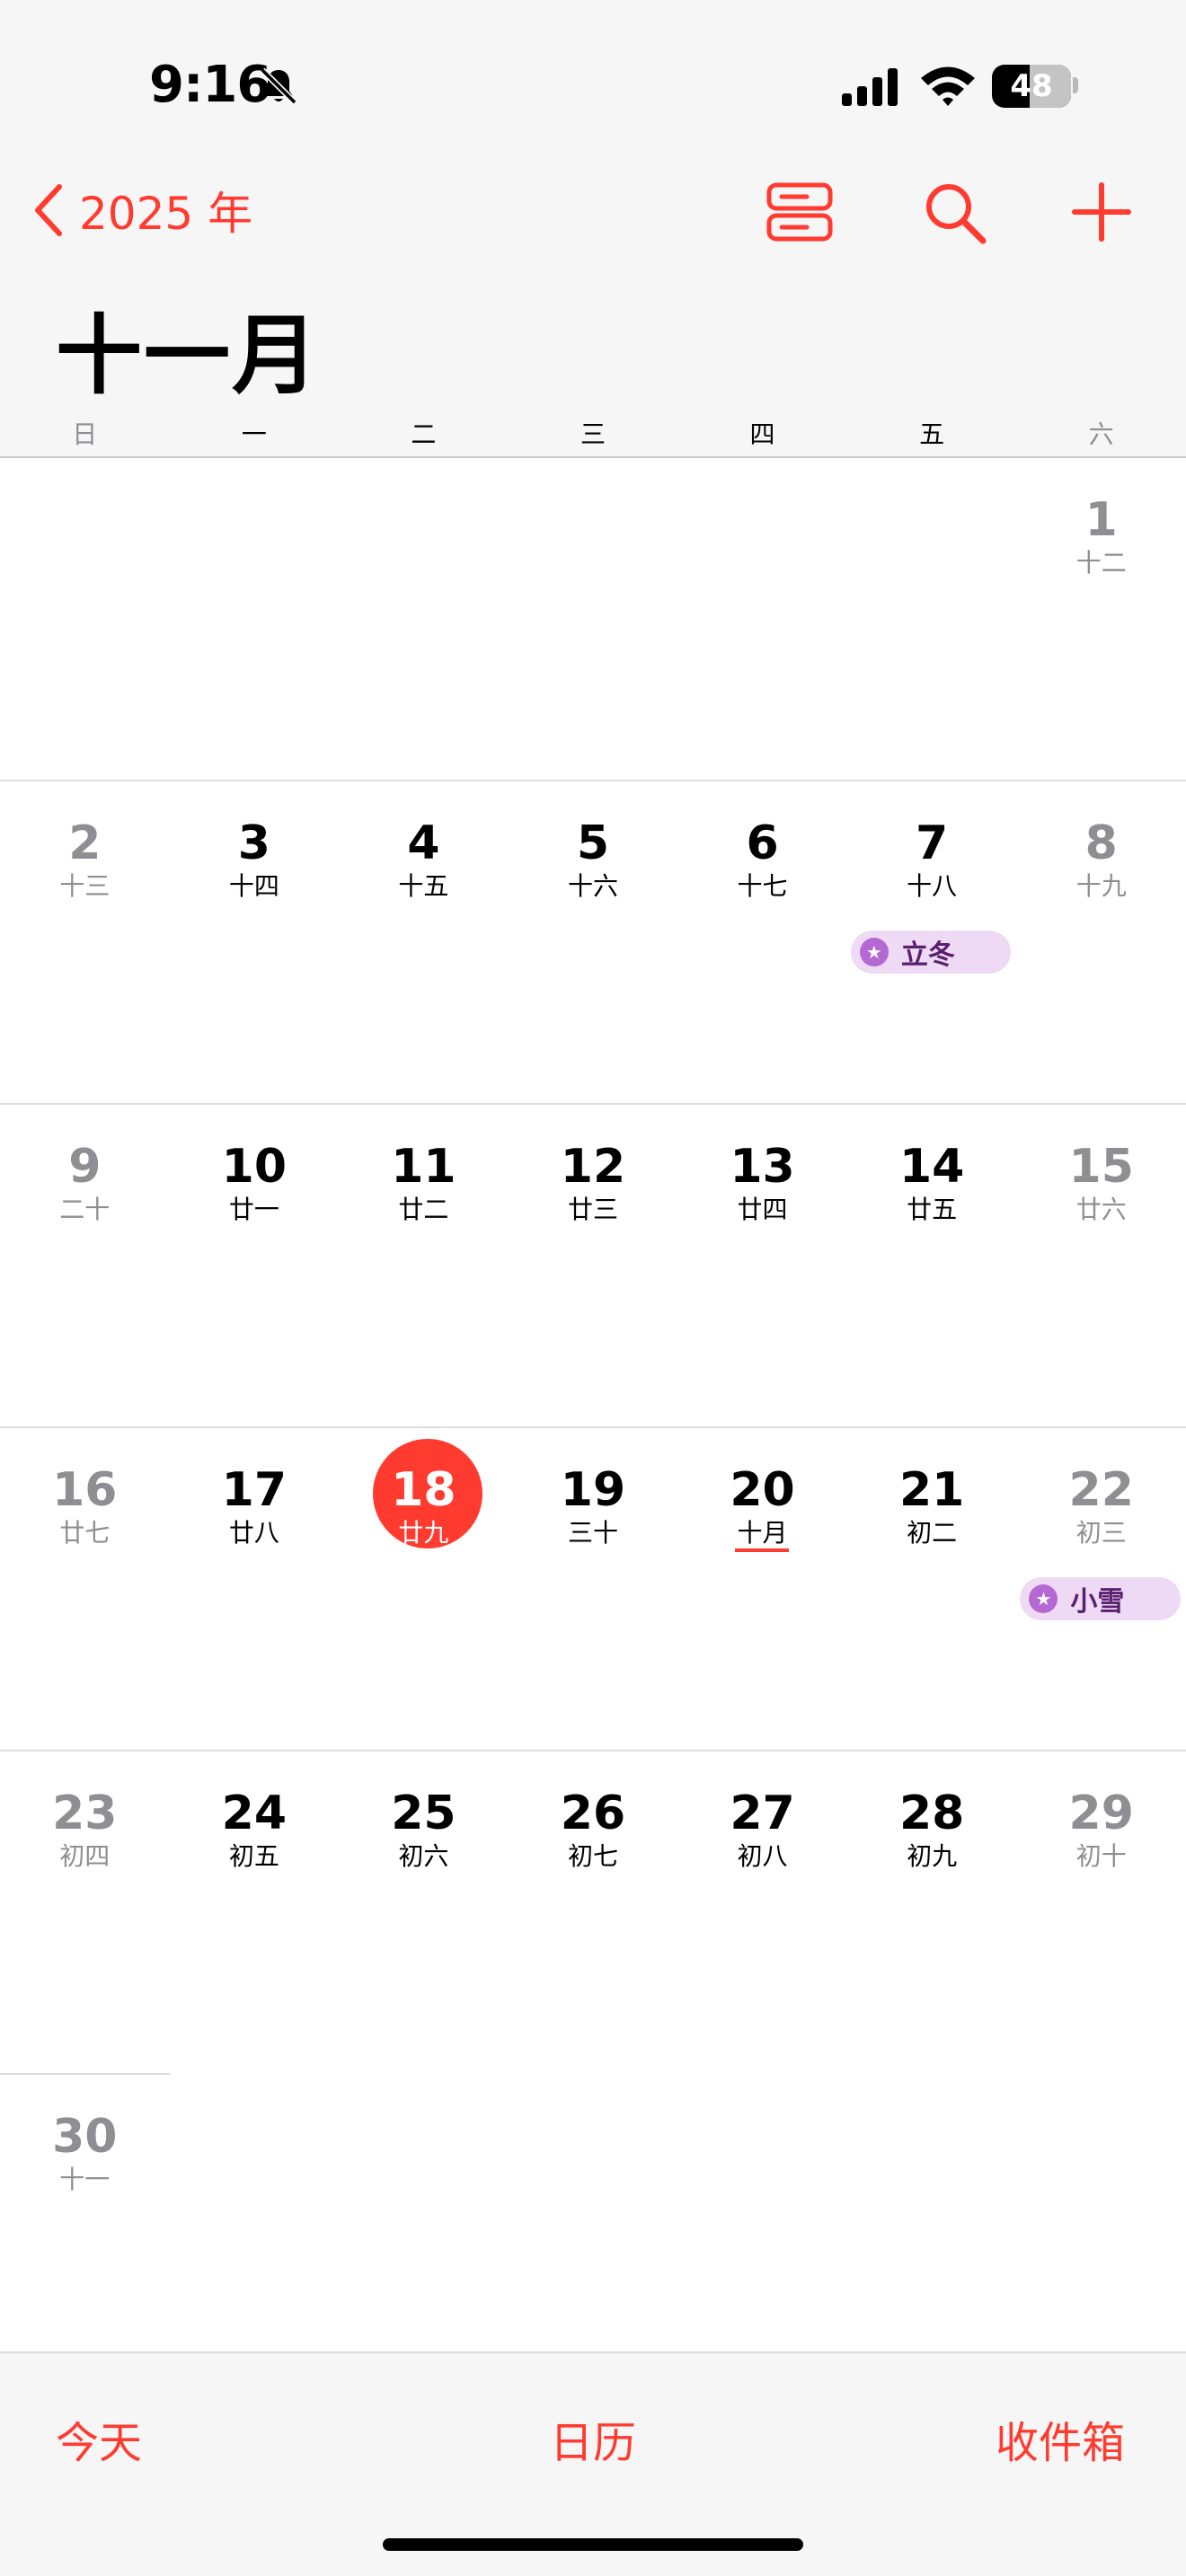  Describe the element at coordinates (948, 86) in the screenshot. I see `wifi-icon` at that location.